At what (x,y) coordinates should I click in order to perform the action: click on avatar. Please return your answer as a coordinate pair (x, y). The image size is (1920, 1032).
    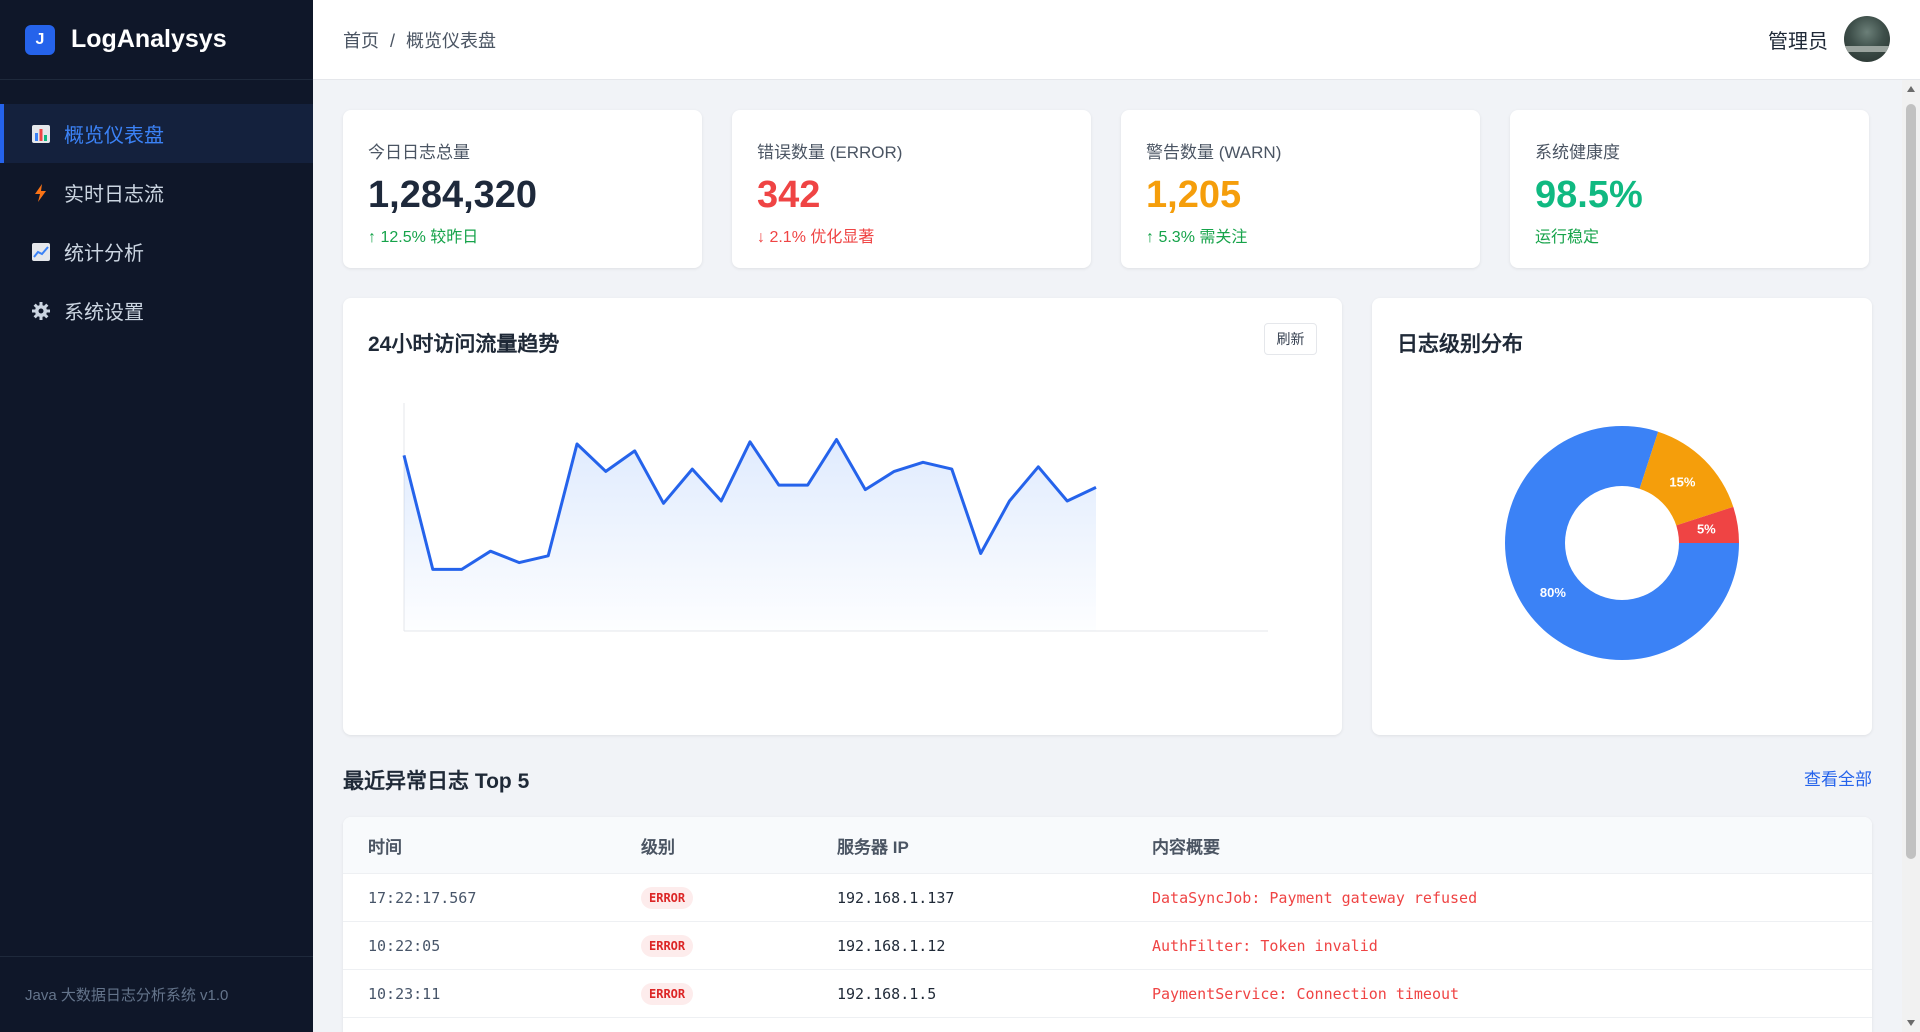
    Looking at the image, I should click on (1867, 39).